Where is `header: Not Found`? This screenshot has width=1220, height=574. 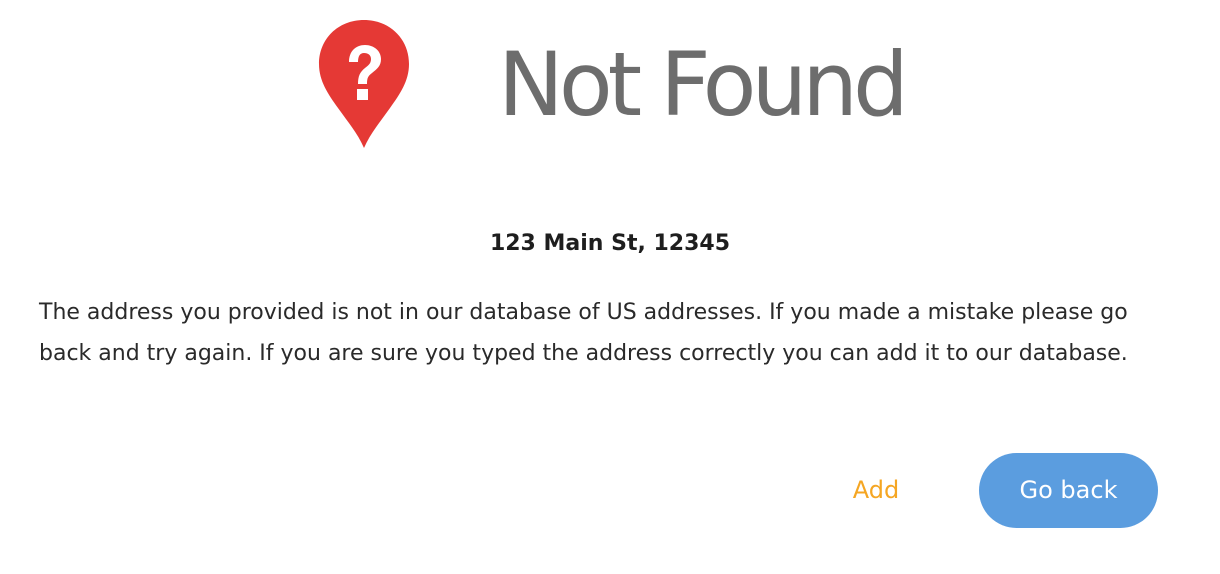 header: Not Found is located at coordinates (616, 85).